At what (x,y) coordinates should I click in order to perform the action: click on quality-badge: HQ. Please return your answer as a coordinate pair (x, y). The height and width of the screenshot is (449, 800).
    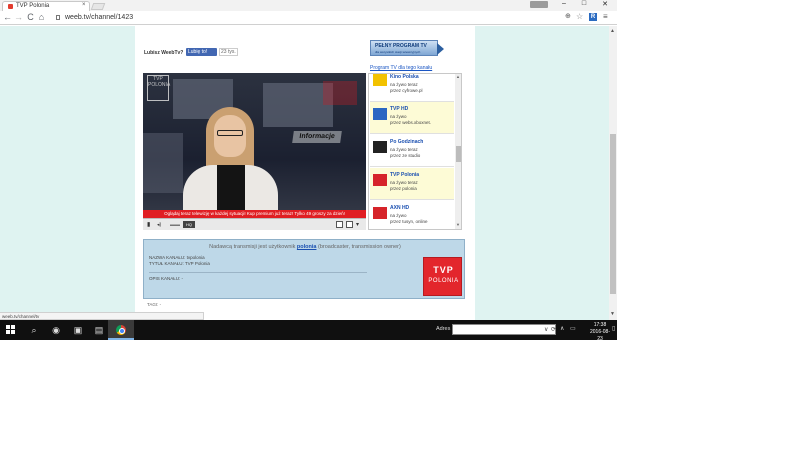
    Looking at the image, I should click on (189, 224).